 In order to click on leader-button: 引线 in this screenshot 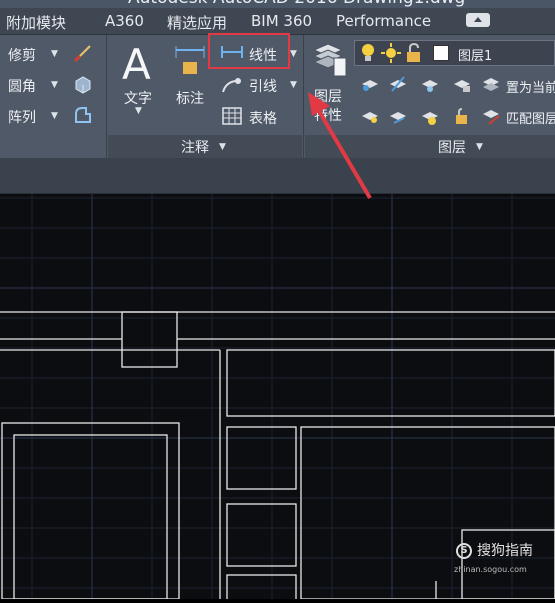, I will do `click(263, 86)`.